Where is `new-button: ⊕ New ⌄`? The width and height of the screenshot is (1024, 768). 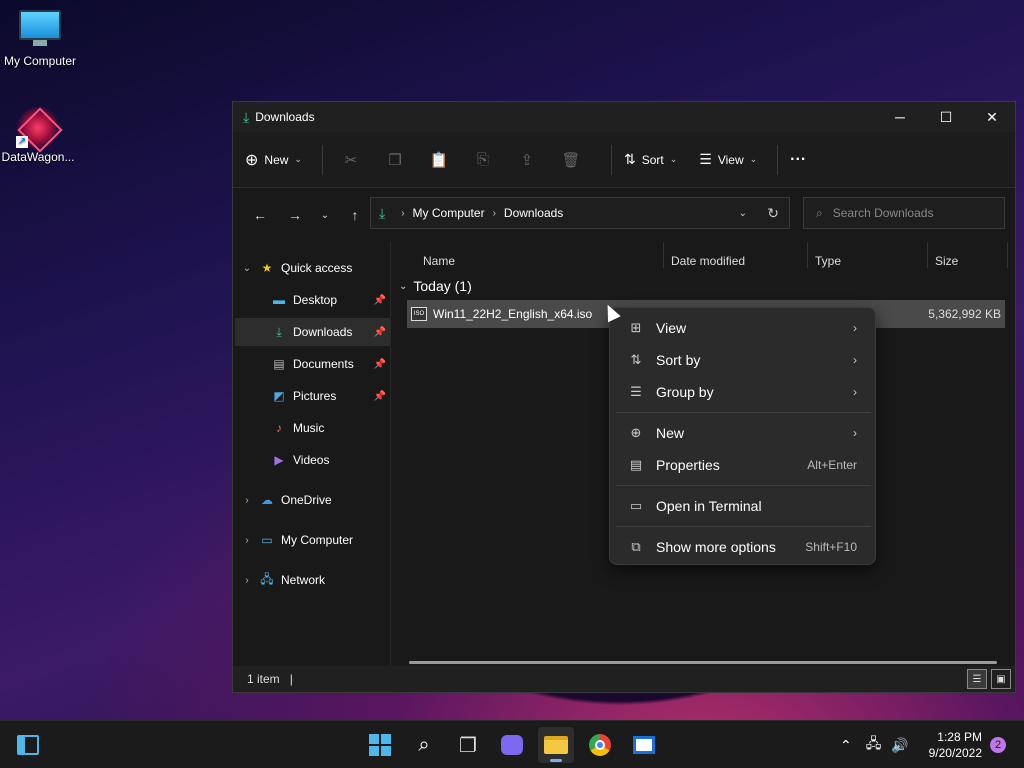 new-button: ⊕ New ⌄ is located at coordinates (273, 160).